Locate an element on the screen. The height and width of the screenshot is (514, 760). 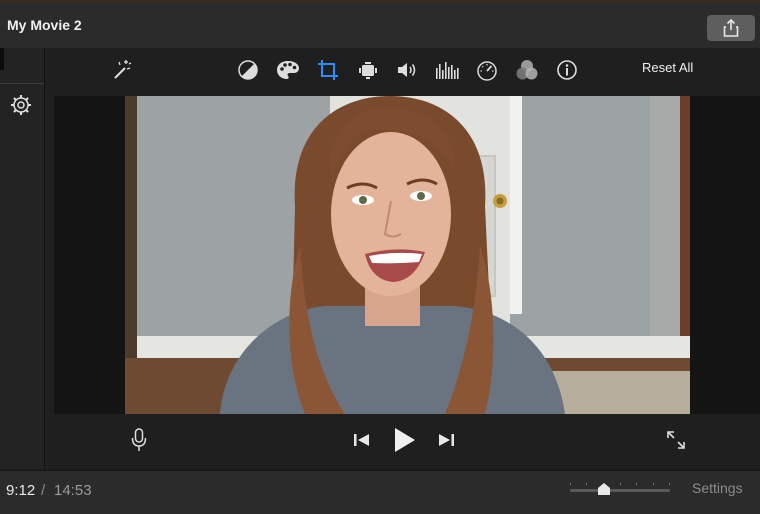
letterbox-left is located at coordinates (89, 255).